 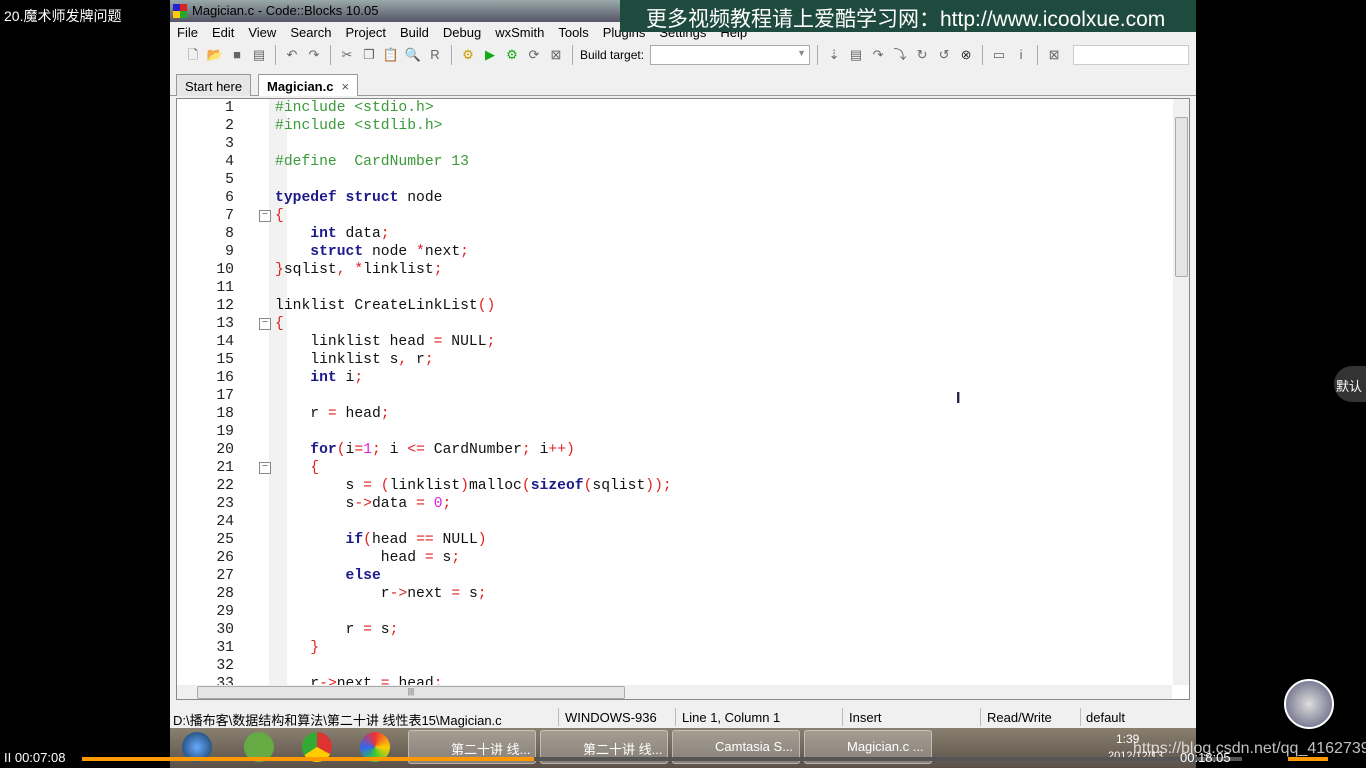 What do you see at coordinates (834, 55) in the screenshot?
I see `debug-icon: ⇣` at bounding box center [834, 55].